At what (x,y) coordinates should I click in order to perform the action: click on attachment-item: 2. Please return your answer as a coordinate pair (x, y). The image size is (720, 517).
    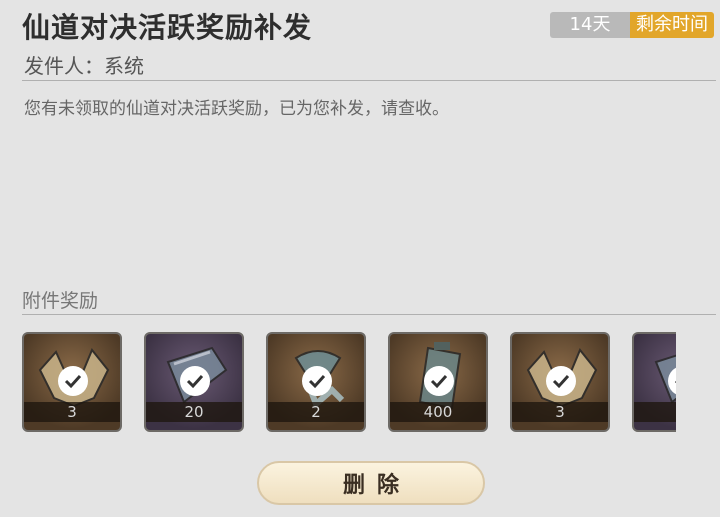
    Looking at the image, I should click on (316, 382).